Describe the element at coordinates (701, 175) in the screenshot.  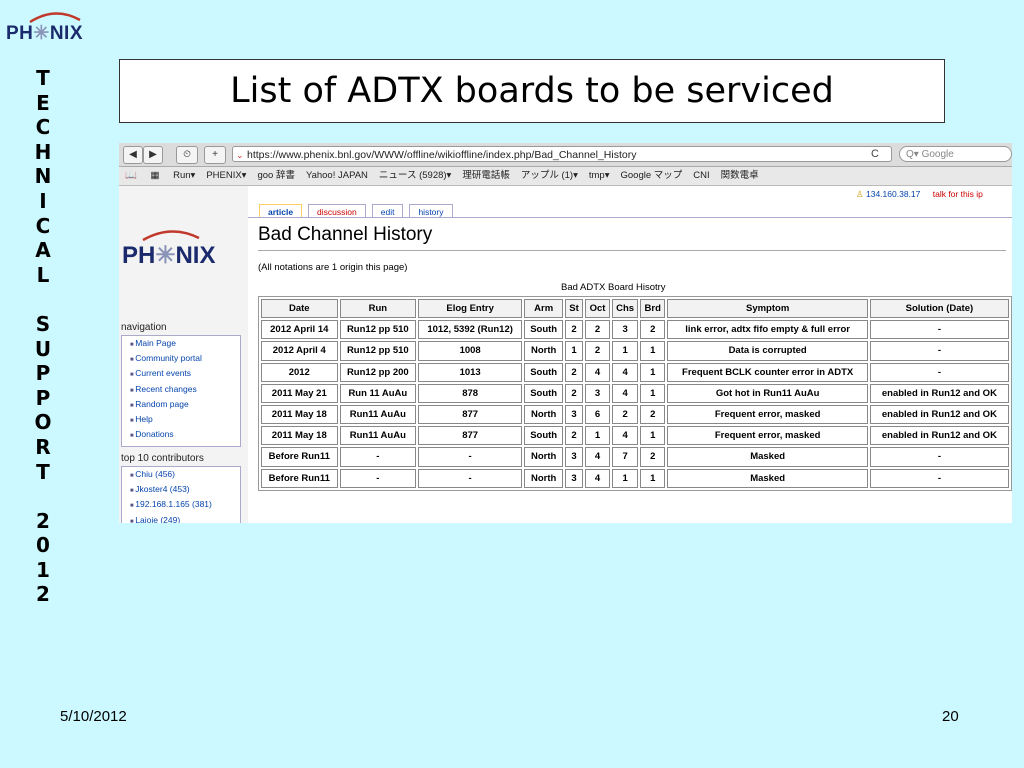
I see `bookmark-item: CNI` at that location.